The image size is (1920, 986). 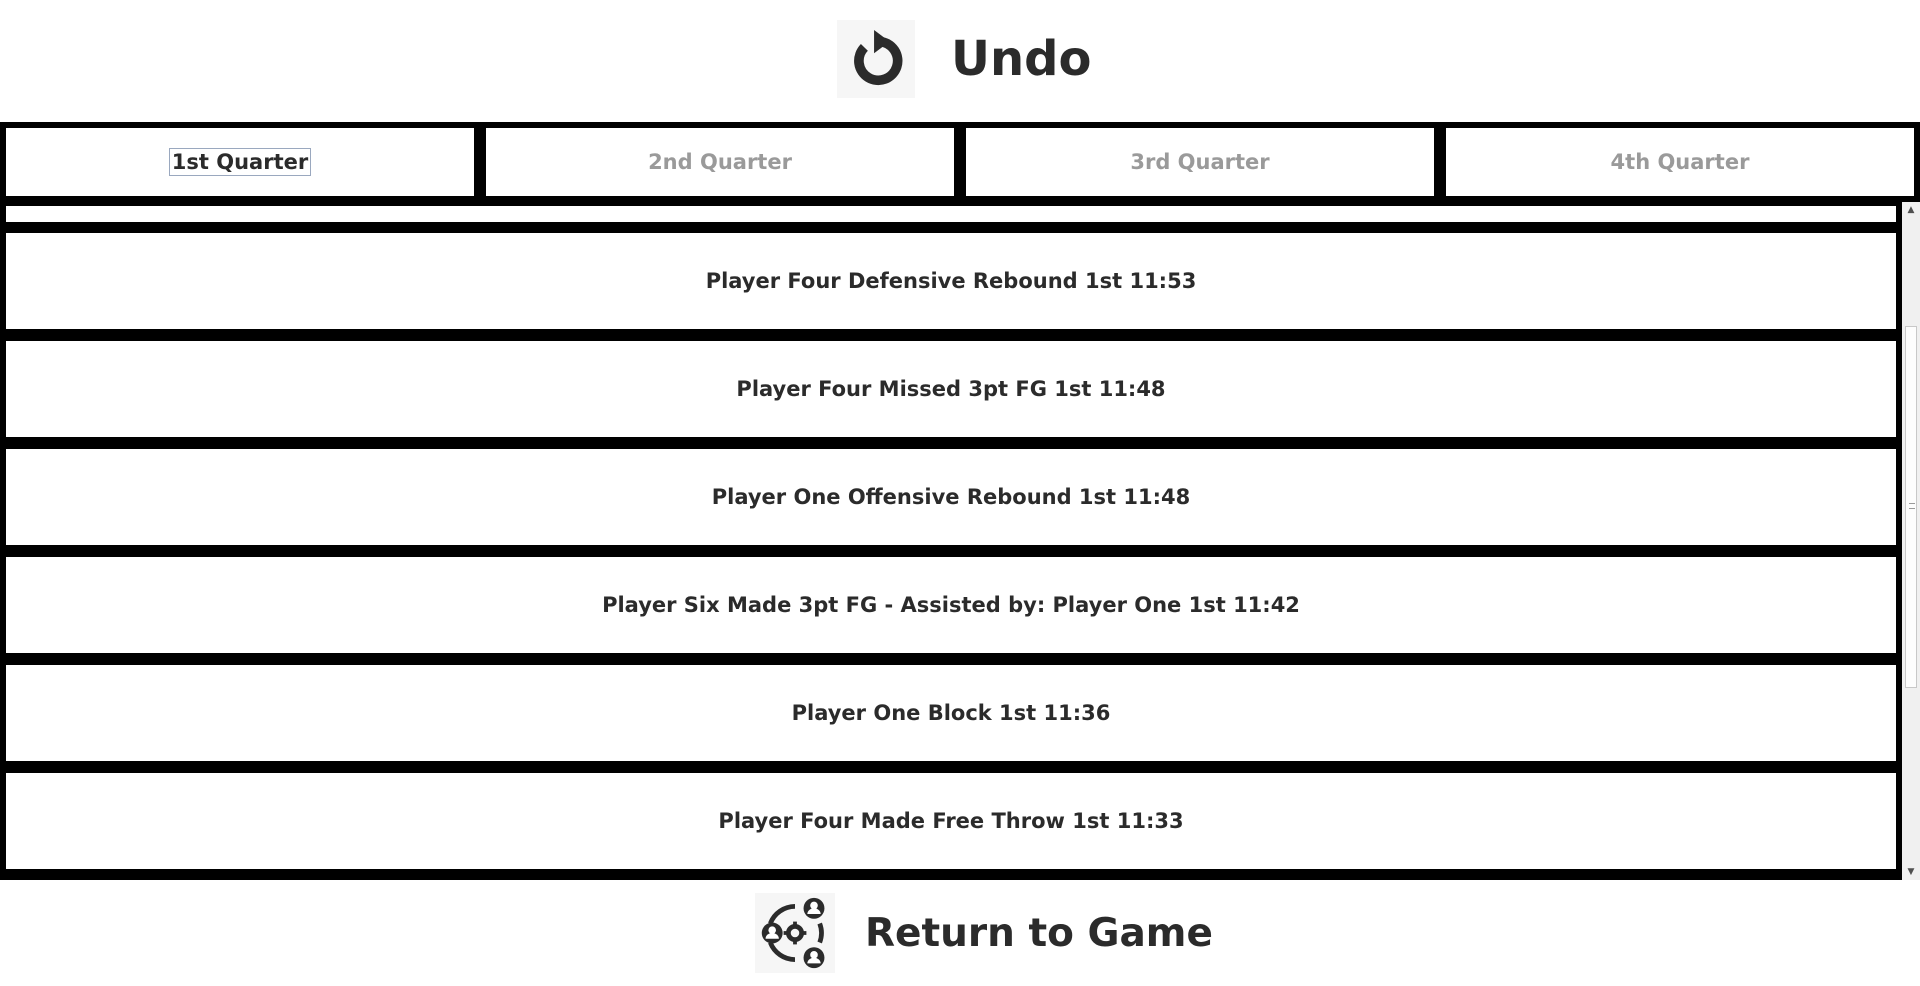 I want to click on tab-label: 2nd Quarter, so click(x=720, y=162).